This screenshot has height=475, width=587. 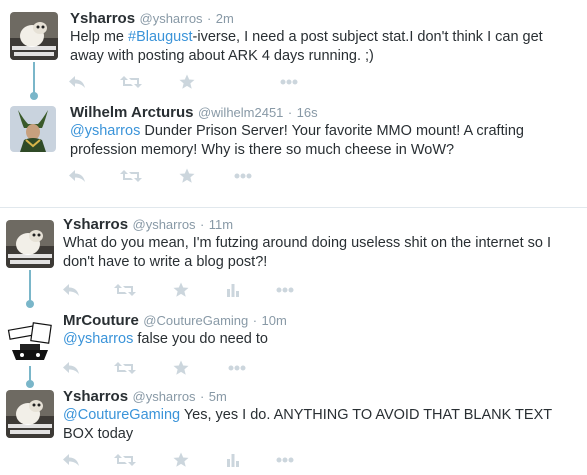 I want to click on couture-logo-avatar-icon, so click(x=30, y=342).